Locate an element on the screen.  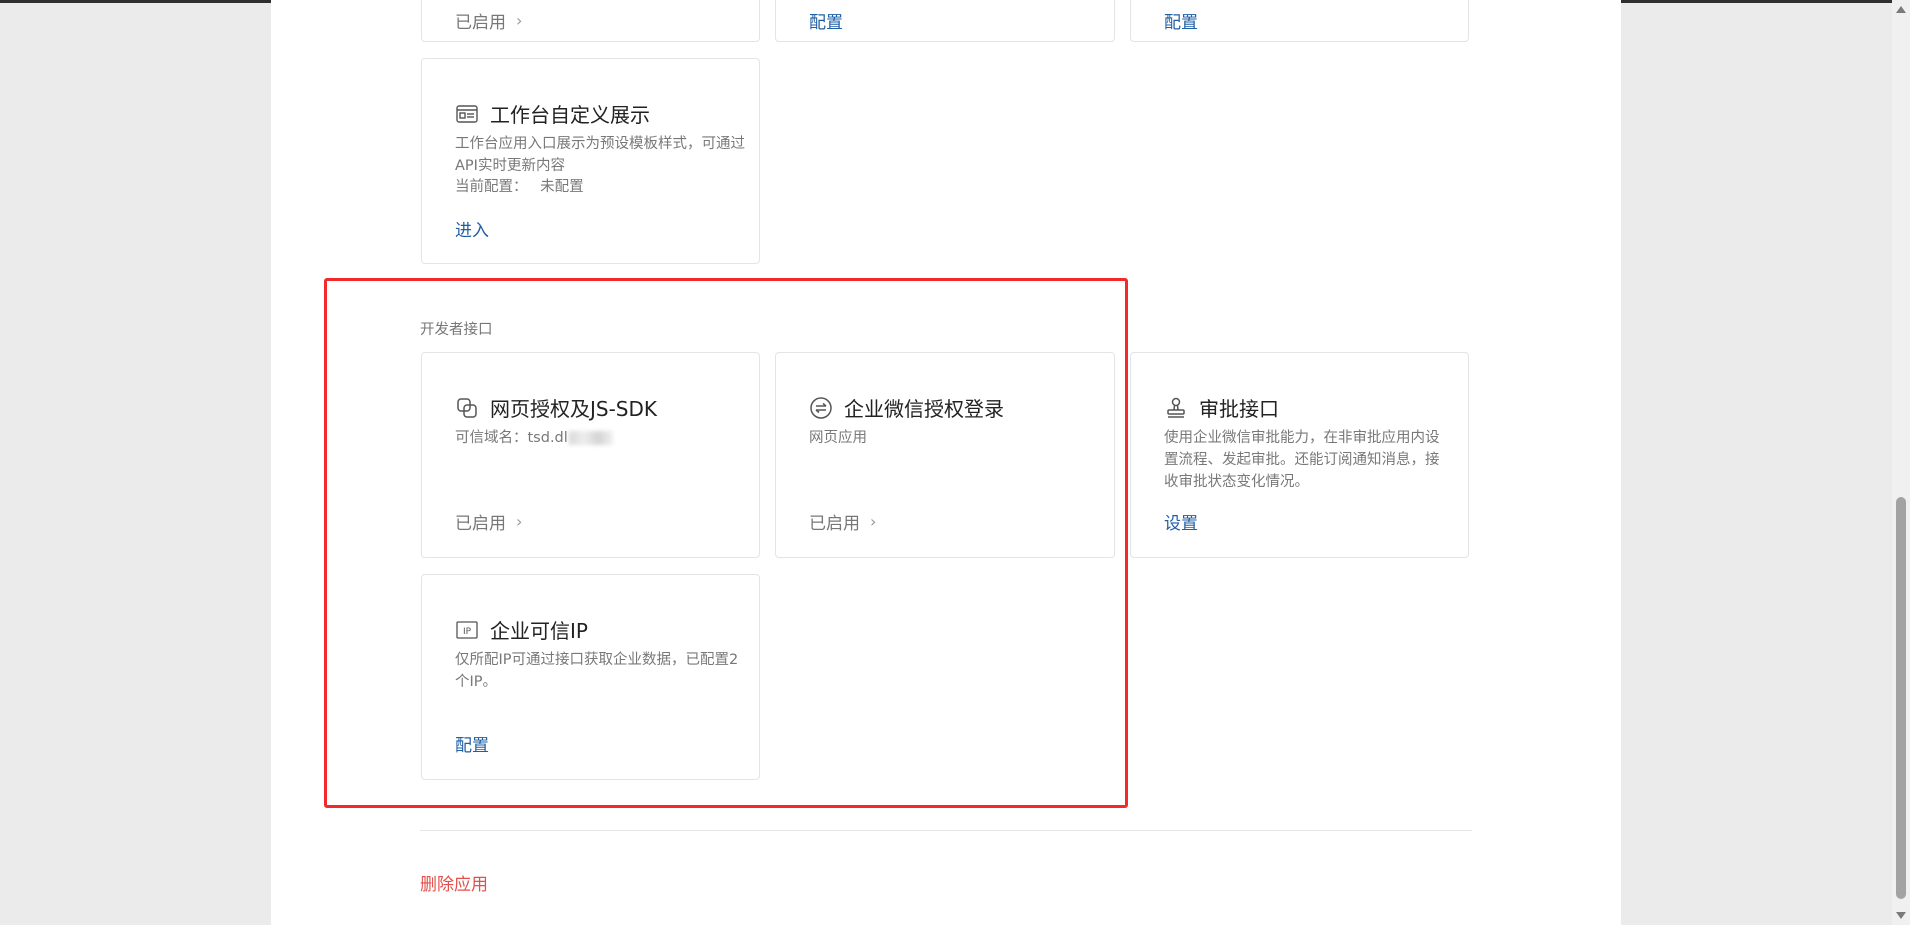
workbench-card-header: 工作台自定义展示 is located at coordinates (552, 113).